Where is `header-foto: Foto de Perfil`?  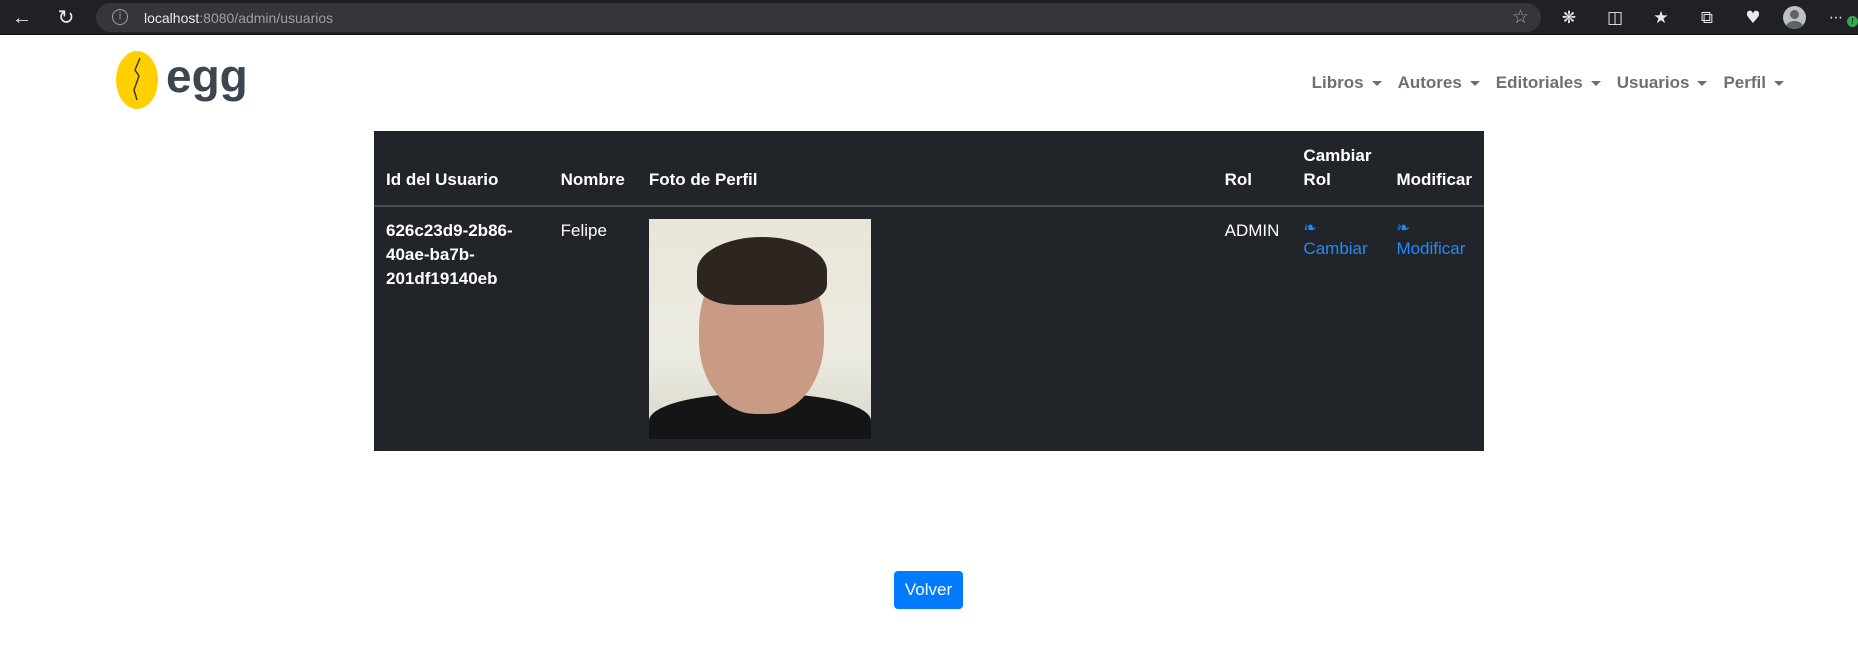 header-foto: Foto de Perfil is located at coordinates (924, 169).